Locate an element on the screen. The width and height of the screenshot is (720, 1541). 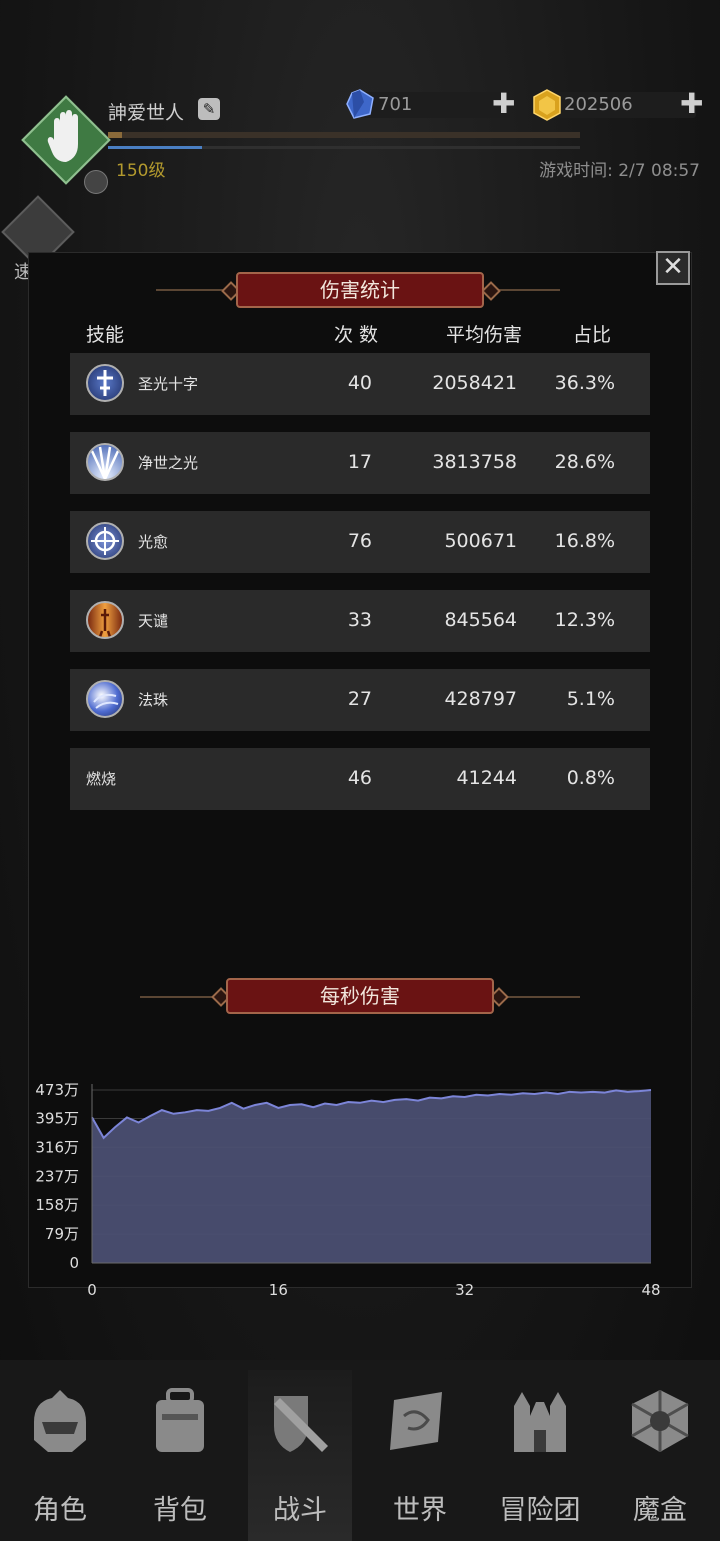
x-tick-label: 32 is located at coordinates (464, 1290).